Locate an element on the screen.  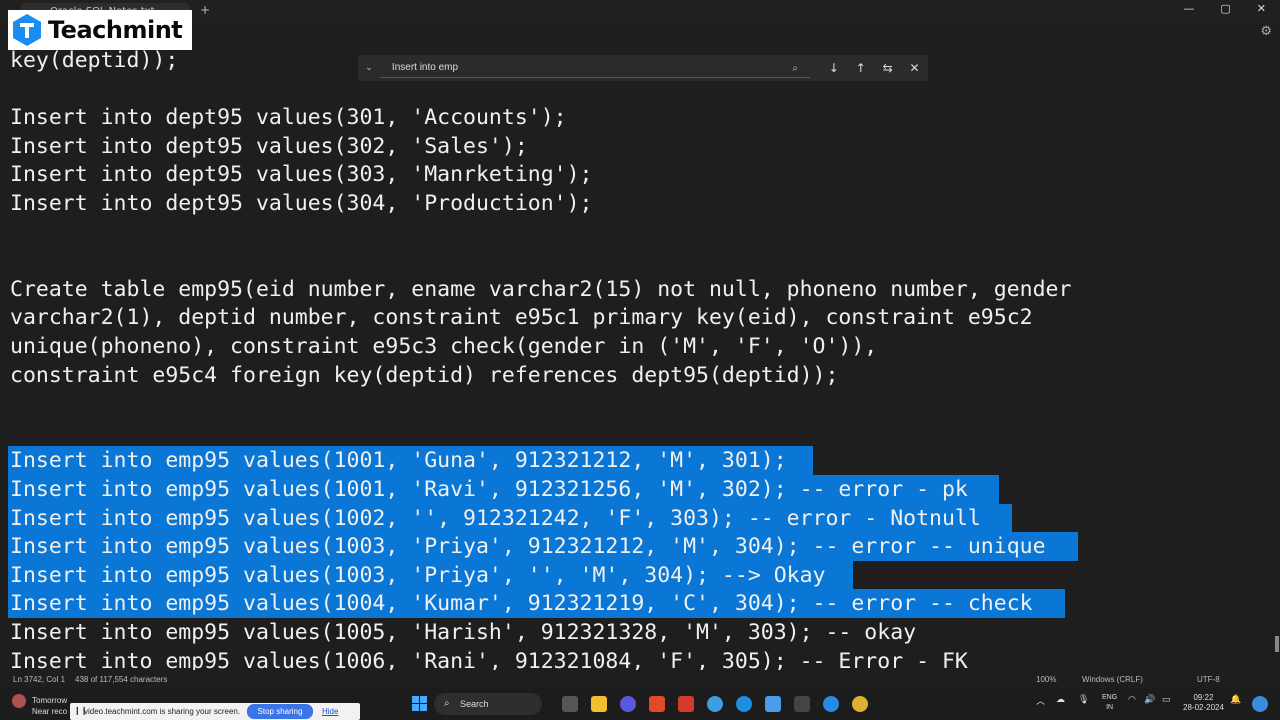
file-explorer-icon is located at coordinates (599, 704).